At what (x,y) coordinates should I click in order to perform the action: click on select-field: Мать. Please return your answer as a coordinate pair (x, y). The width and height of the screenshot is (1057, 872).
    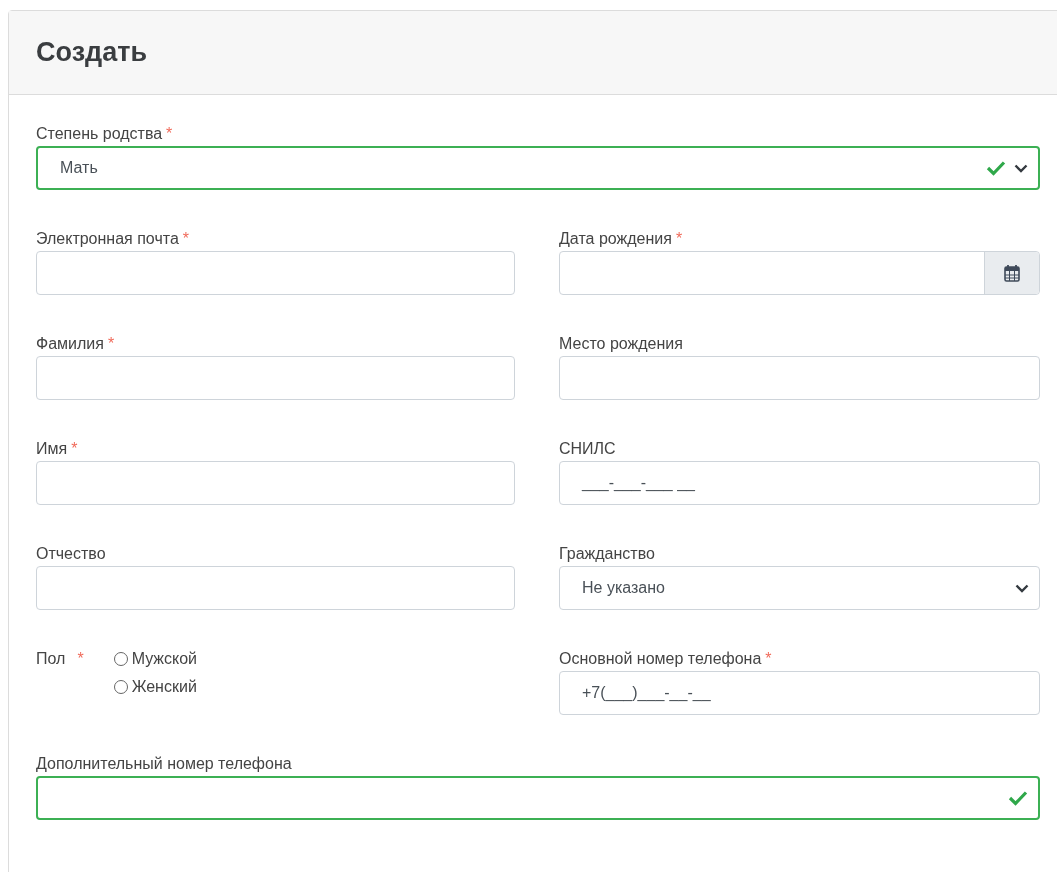
    Looking at the image, I should click on (538, 168).